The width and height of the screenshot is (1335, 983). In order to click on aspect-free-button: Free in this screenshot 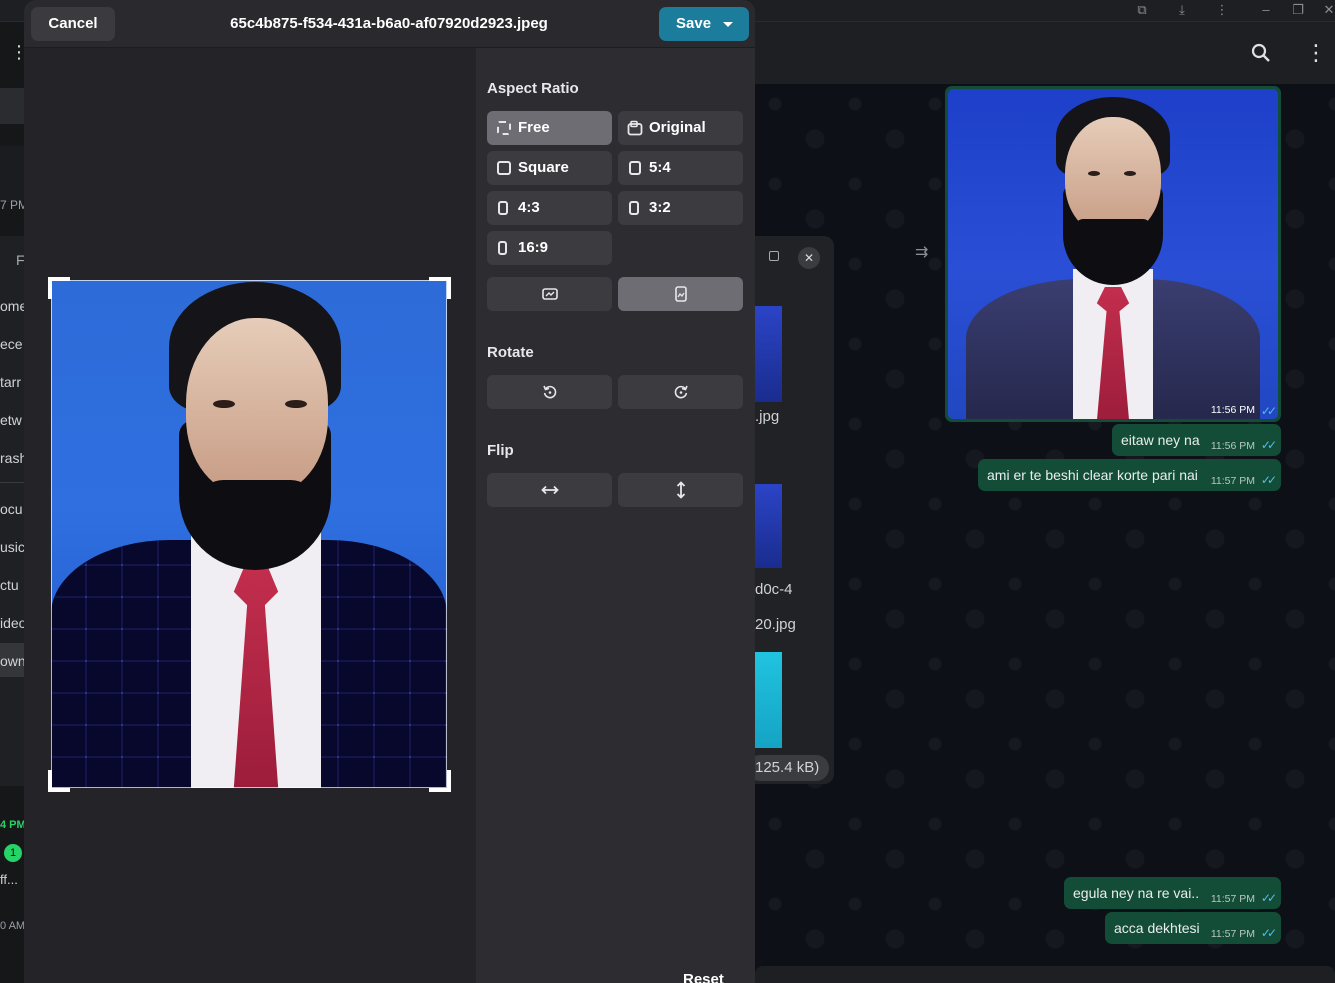, I will do `click(549, 128)`.